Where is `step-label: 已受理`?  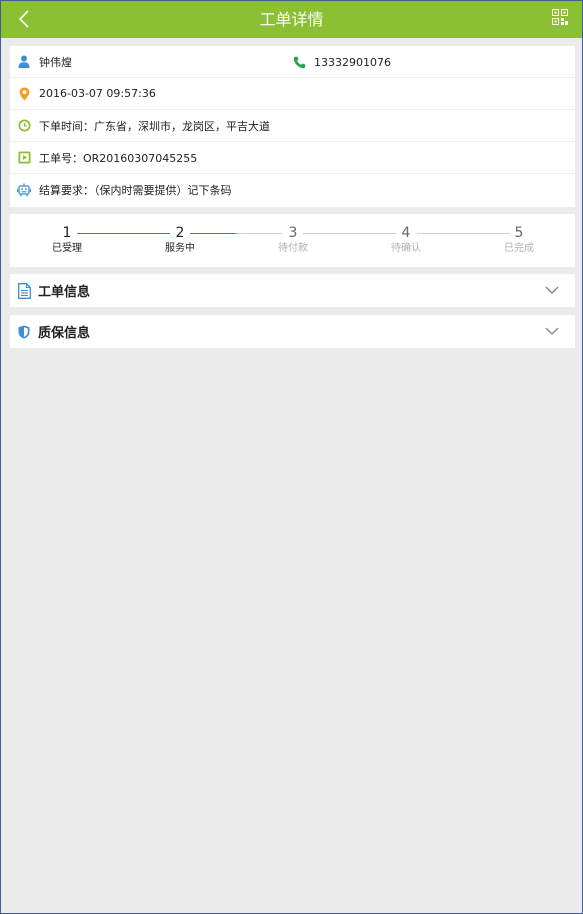 step-label: 已受理 is located at coordinates (67, 248).